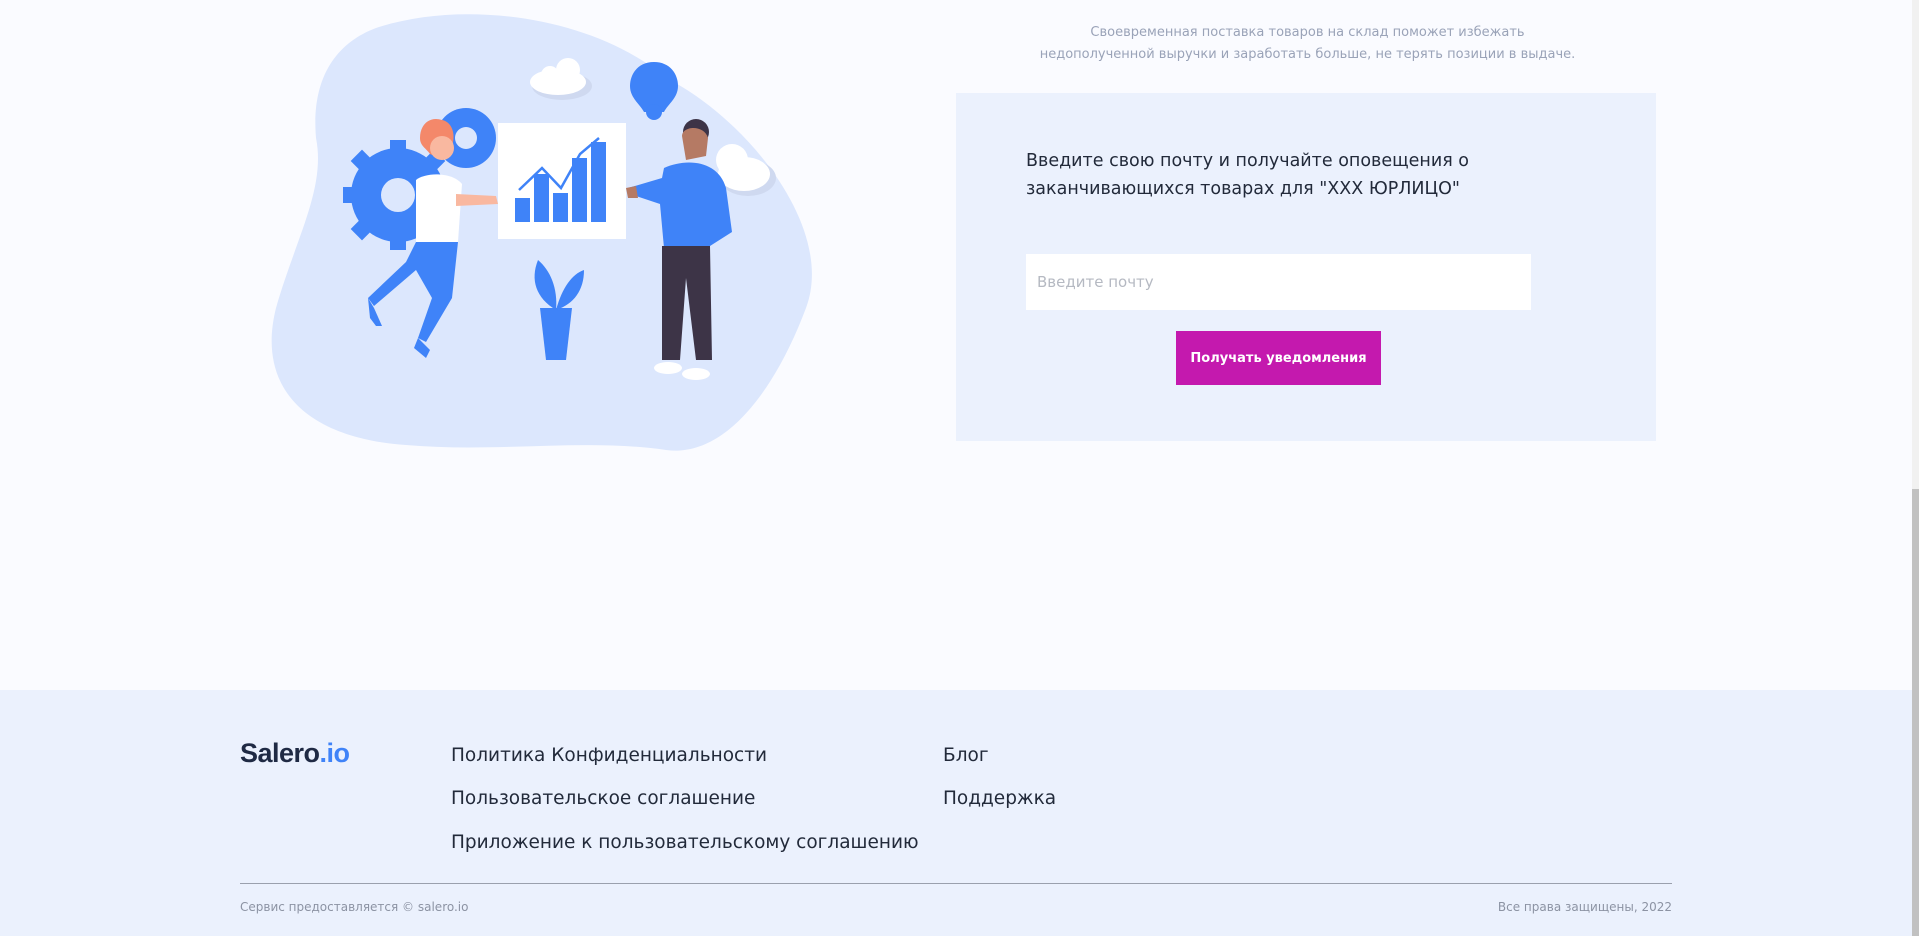 Image resolution: width=1919 pixels, height=936 pixels. What do you see at coordinates (609, 755) in the screenshot?
I see `privacy-policy-link: Политика Конфиденциальности` at bounding box center [609, 755].